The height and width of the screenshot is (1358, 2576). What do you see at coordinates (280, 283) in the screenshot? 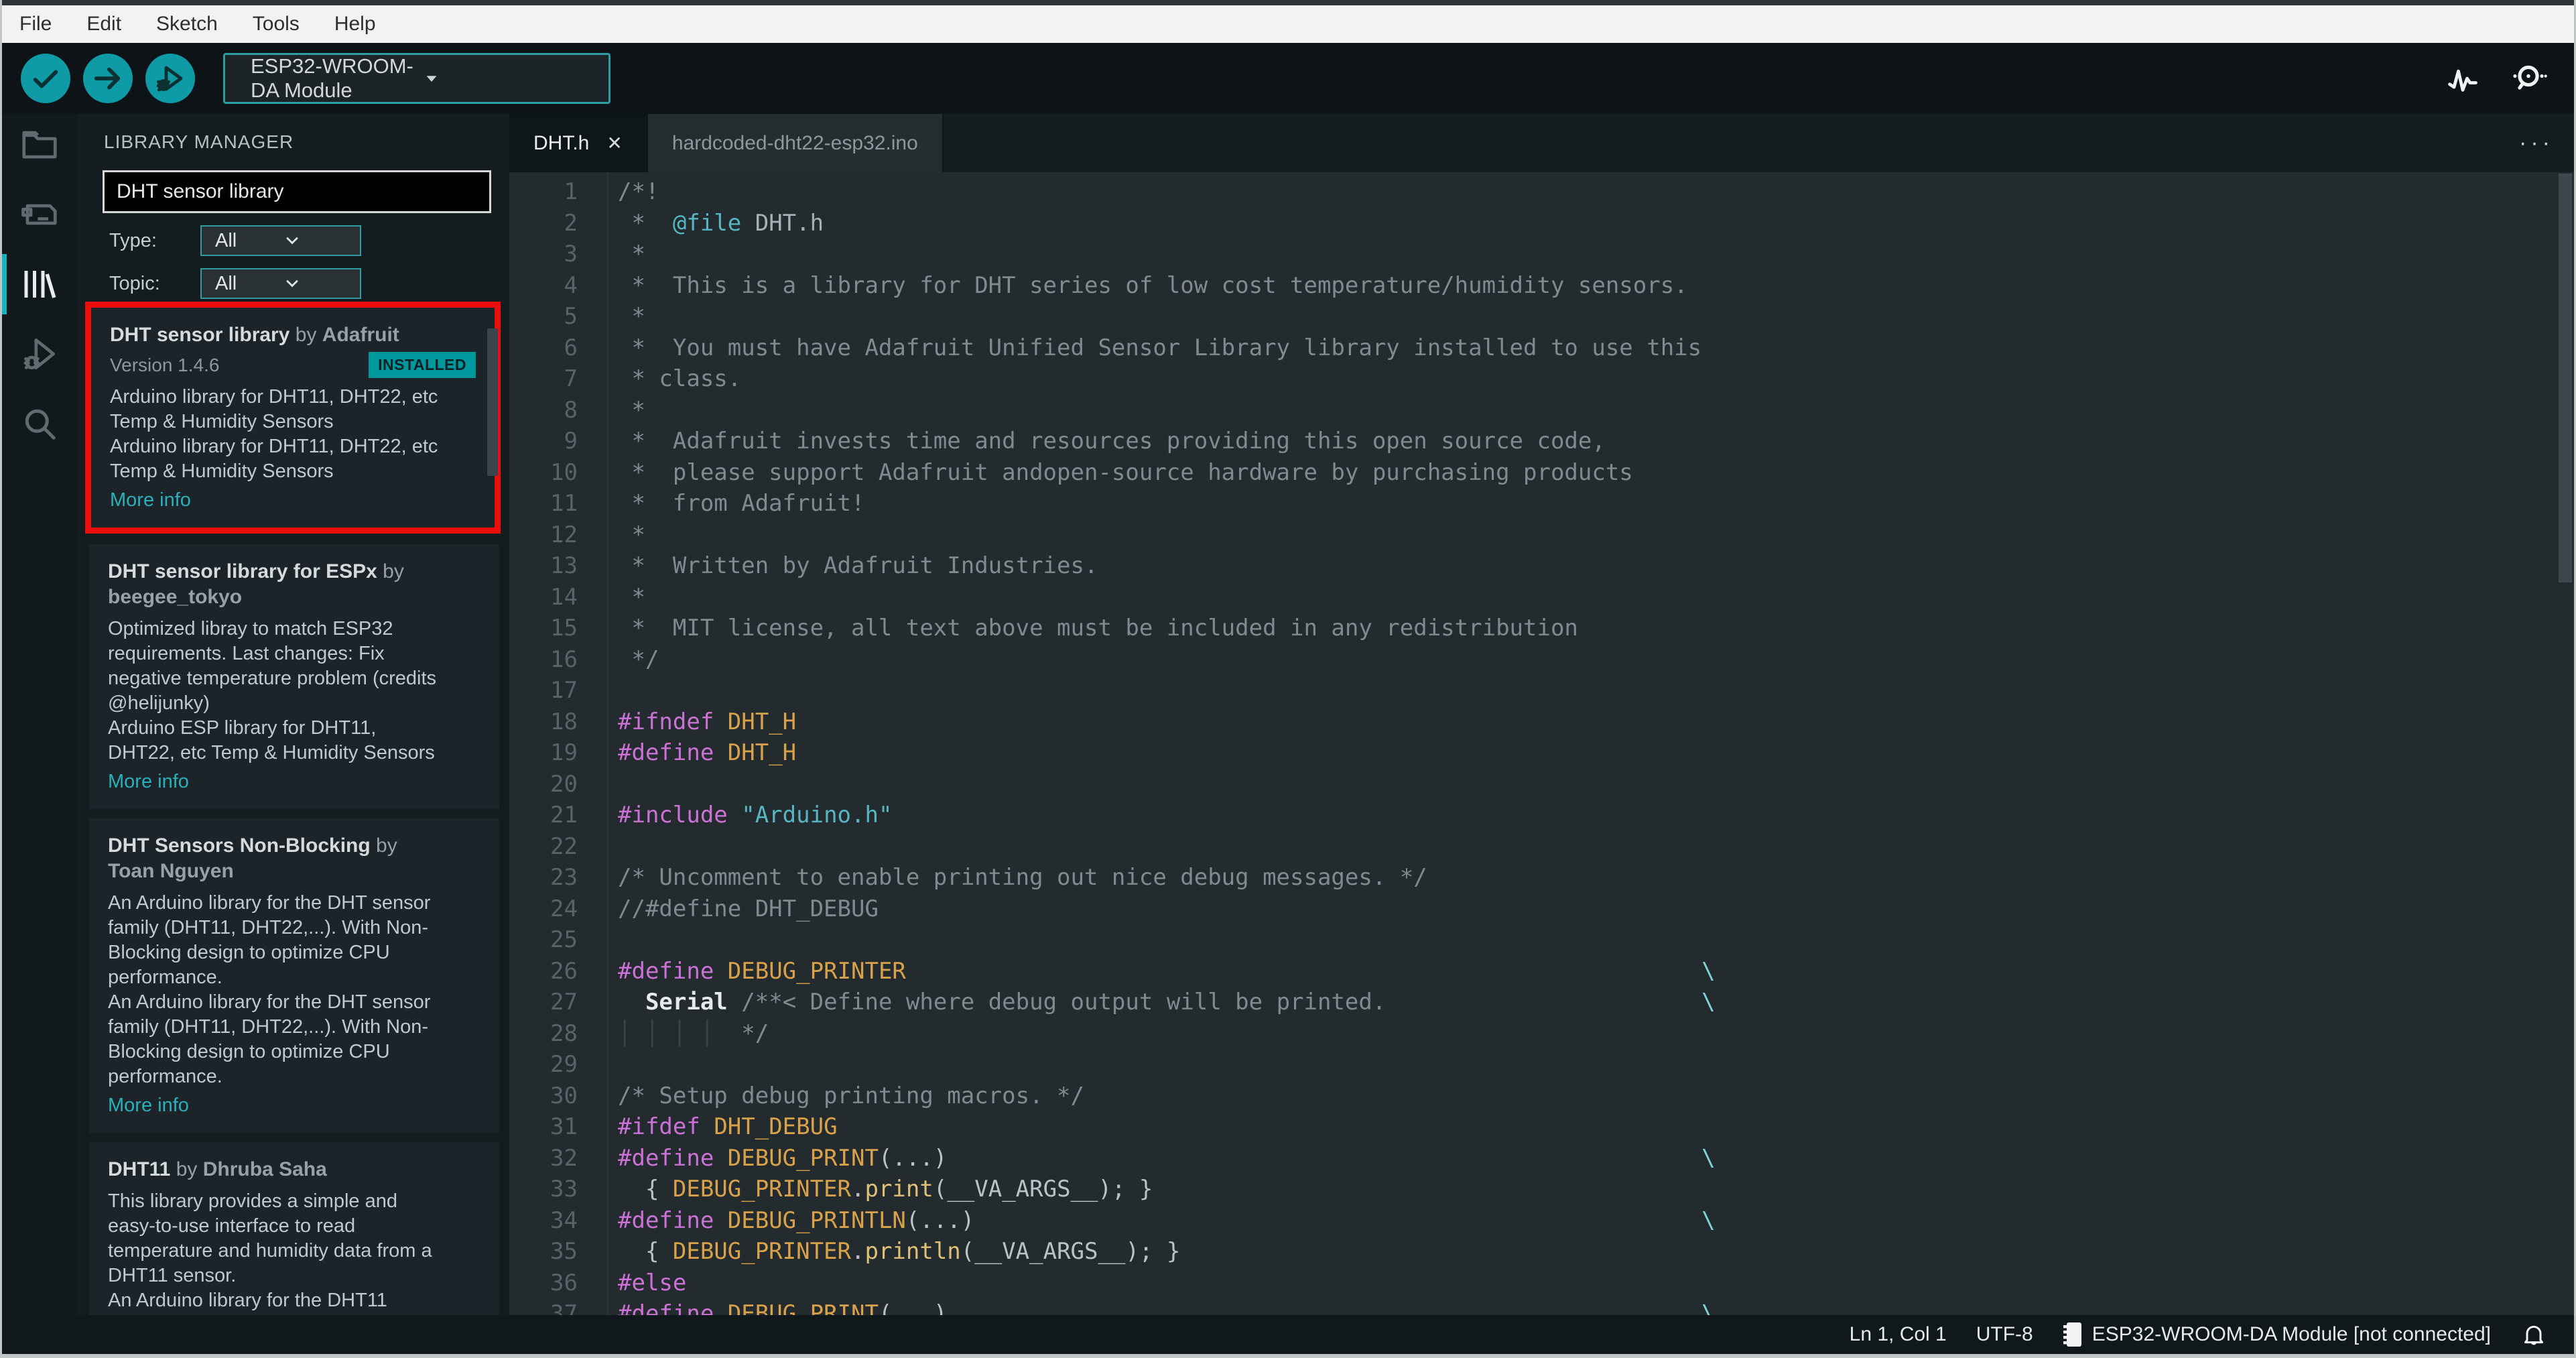
I see `topic-filter-select: All` at bounding box center [280, 283].